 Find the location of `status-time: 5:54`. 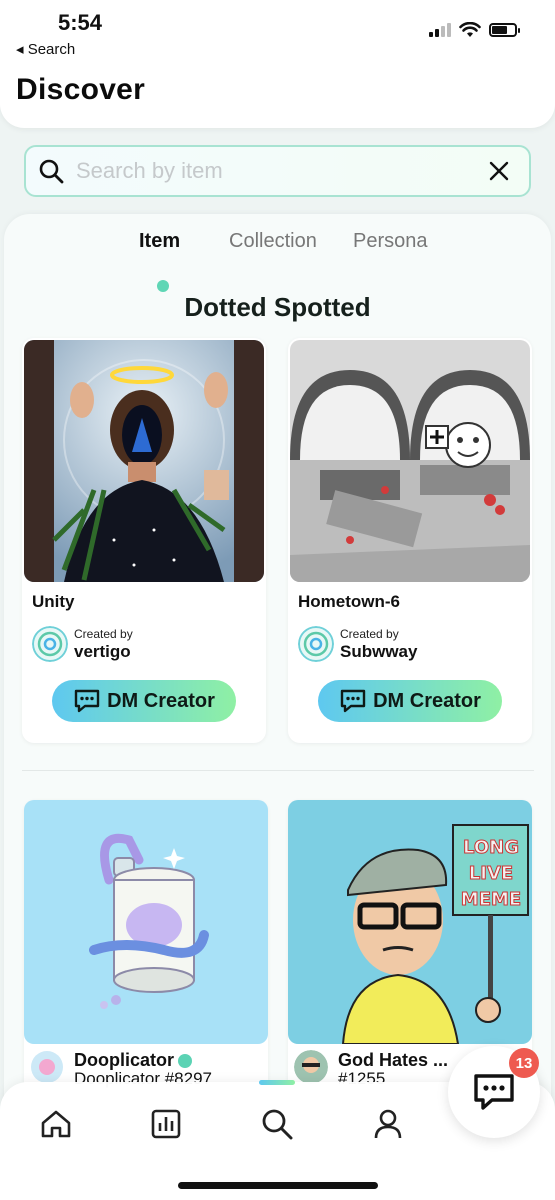

status-time: 5:54 is located at coordinates (80, 22).